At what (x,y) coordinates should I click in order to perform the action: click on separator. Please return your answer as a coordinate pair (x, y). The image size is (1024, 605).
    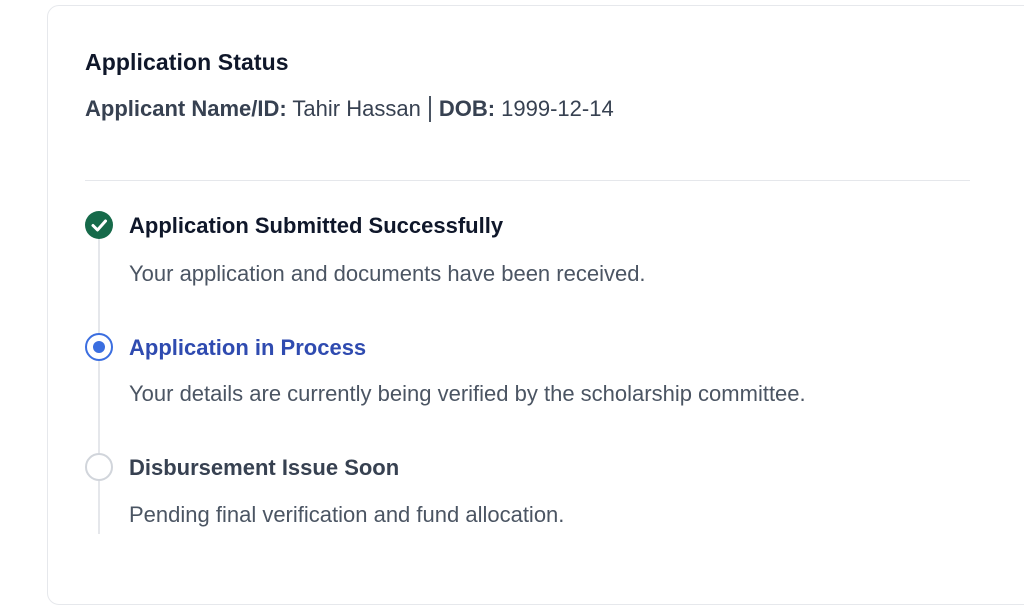
    Looking at the image, I should click on (429, 109).